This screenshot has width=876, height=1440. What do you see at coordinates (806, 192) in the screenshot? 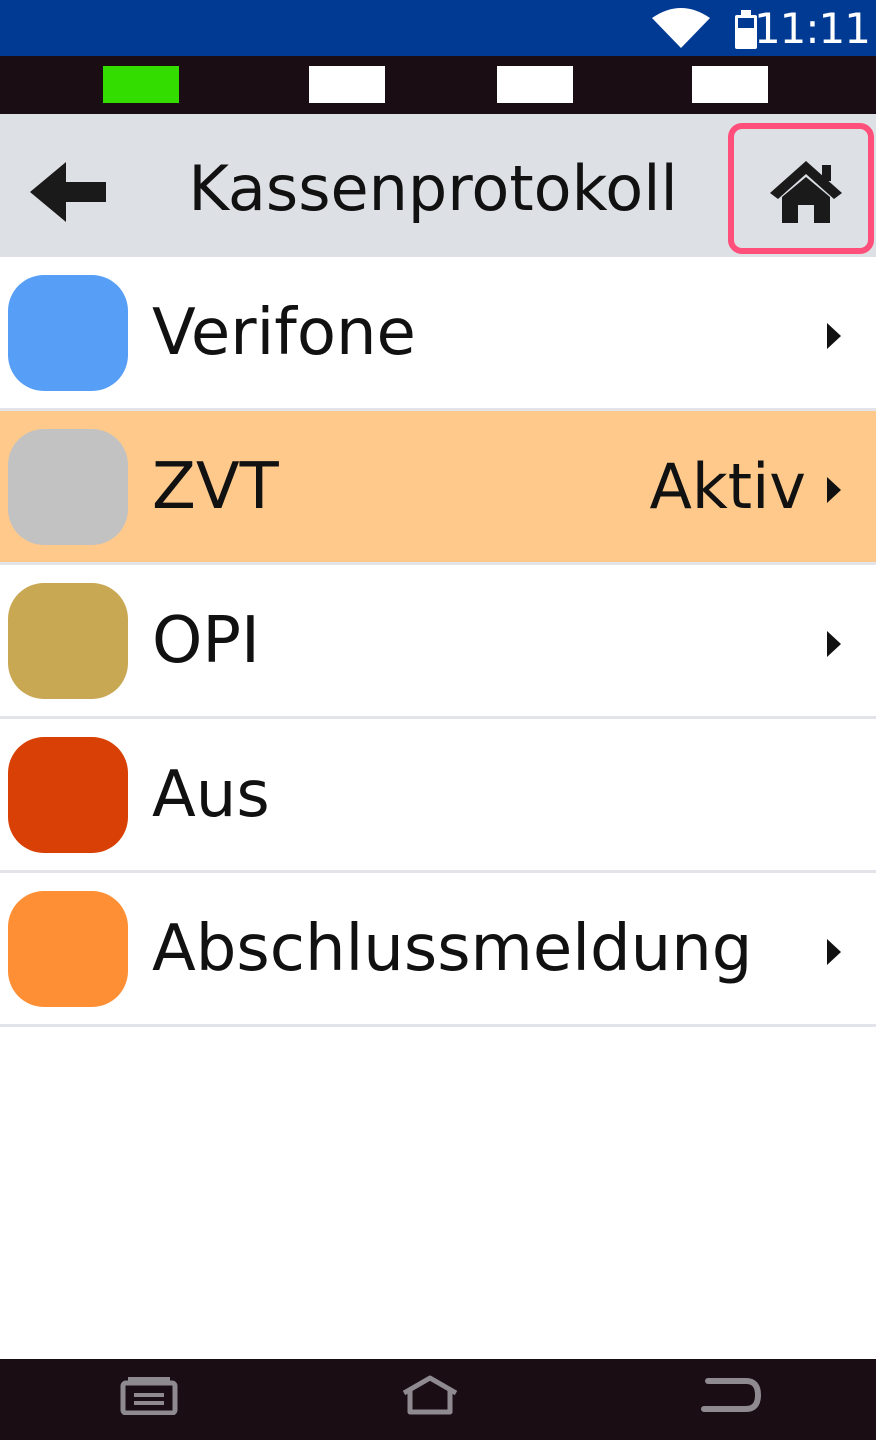
I see `home-icon` at bounding box center [806, 192].